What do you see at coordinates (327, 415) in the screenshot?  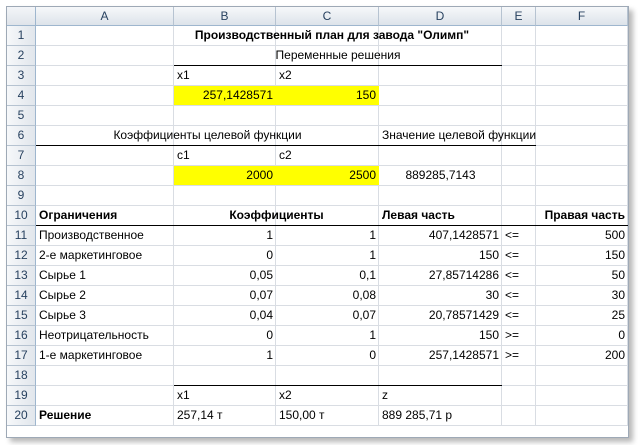 I see `solution-x2-cell: 150,00 т` at bounding box center [327, 415].